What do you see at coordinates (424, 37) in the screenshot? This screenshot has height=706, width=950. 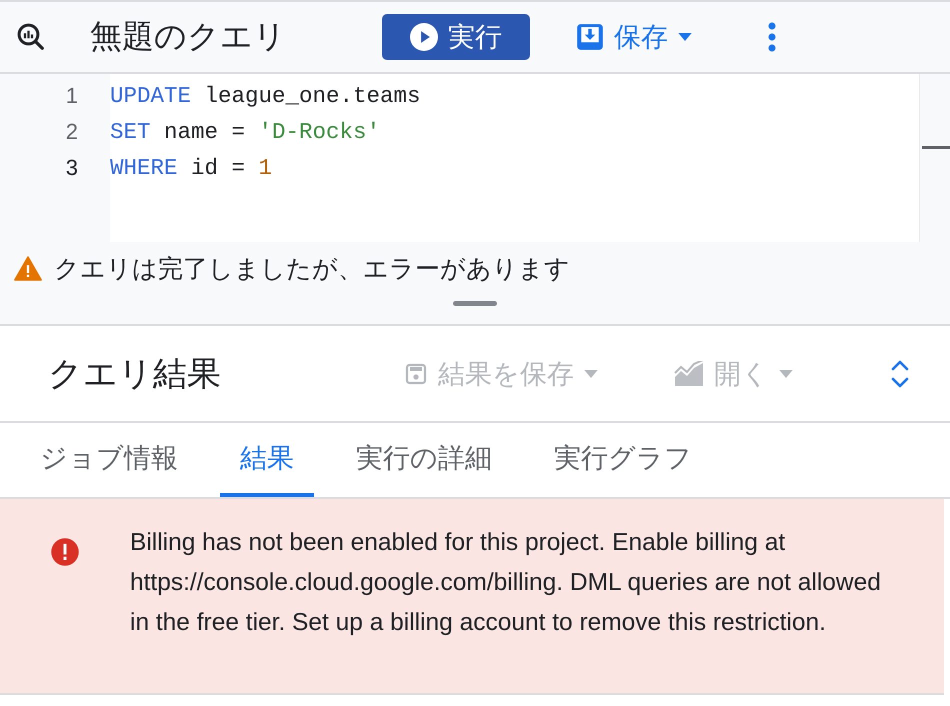 I see `play-icon` at bounding box center [424, 37].